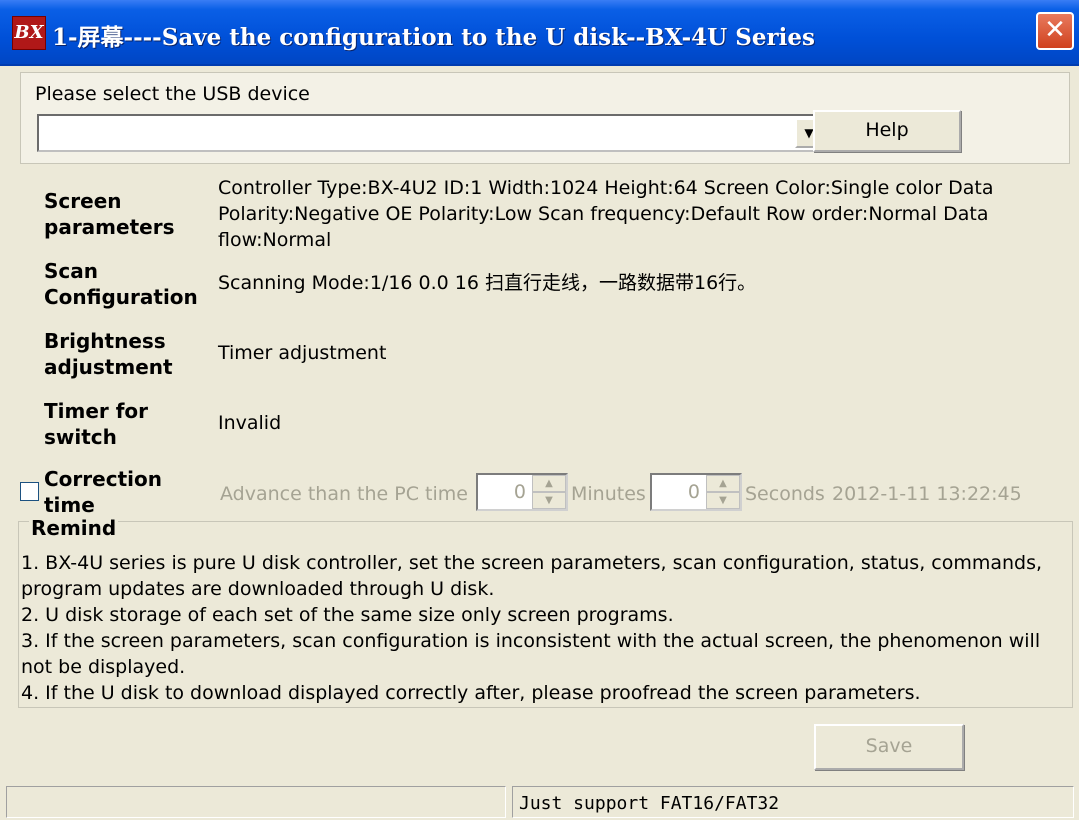 Image resolution: width=1079 pixels, height=820 pixels. I want to click on help-button: Help, so click(887, 131).